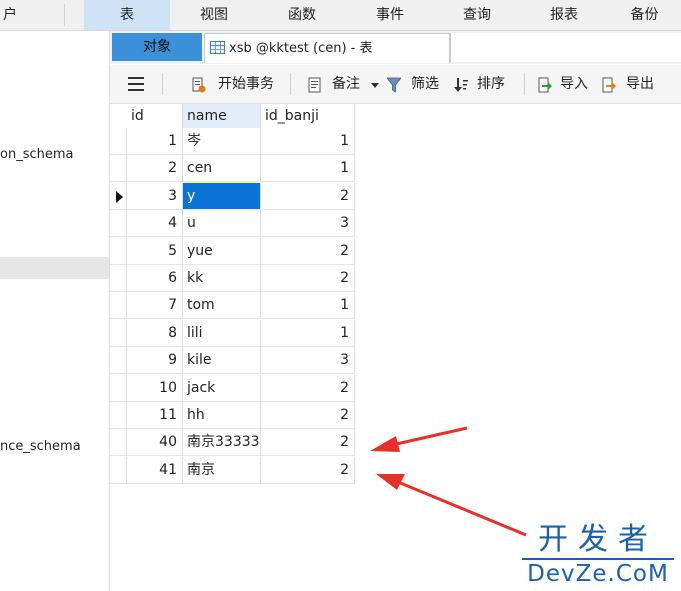  Describe the element at coordinates (375, 85) in the screenshot. I see `chevron-down-icon` at that location.